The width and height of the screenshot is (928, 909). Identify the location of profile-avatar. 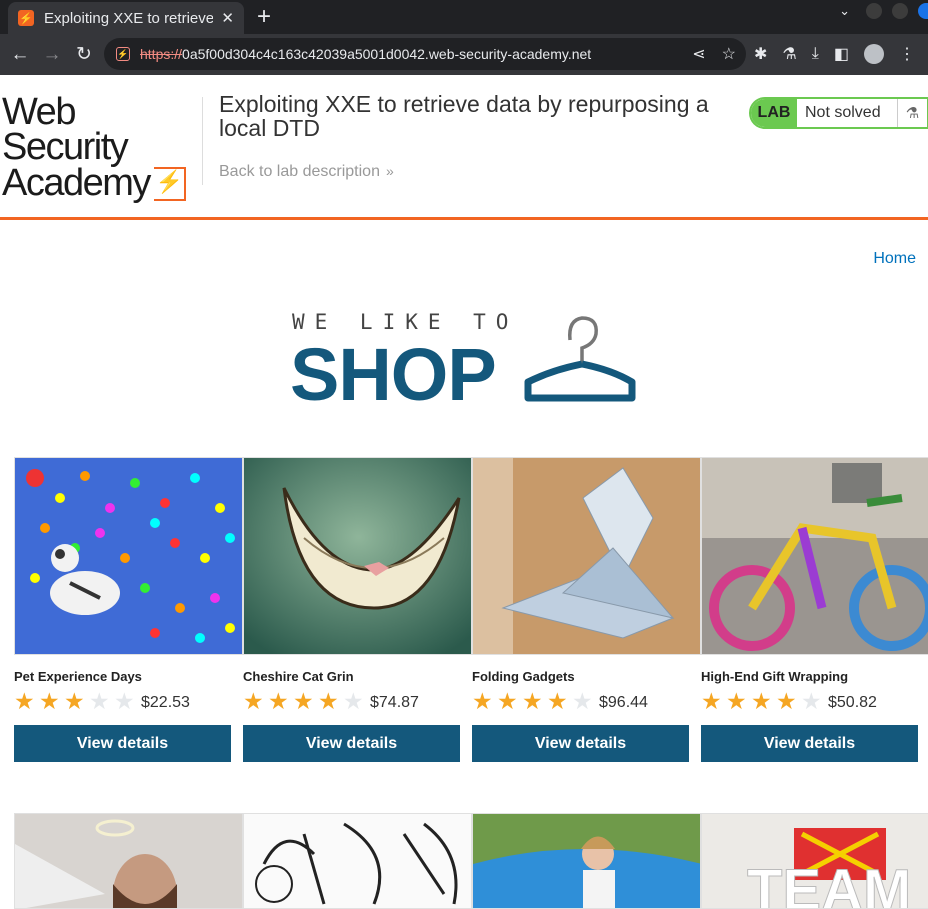
(873, 54).